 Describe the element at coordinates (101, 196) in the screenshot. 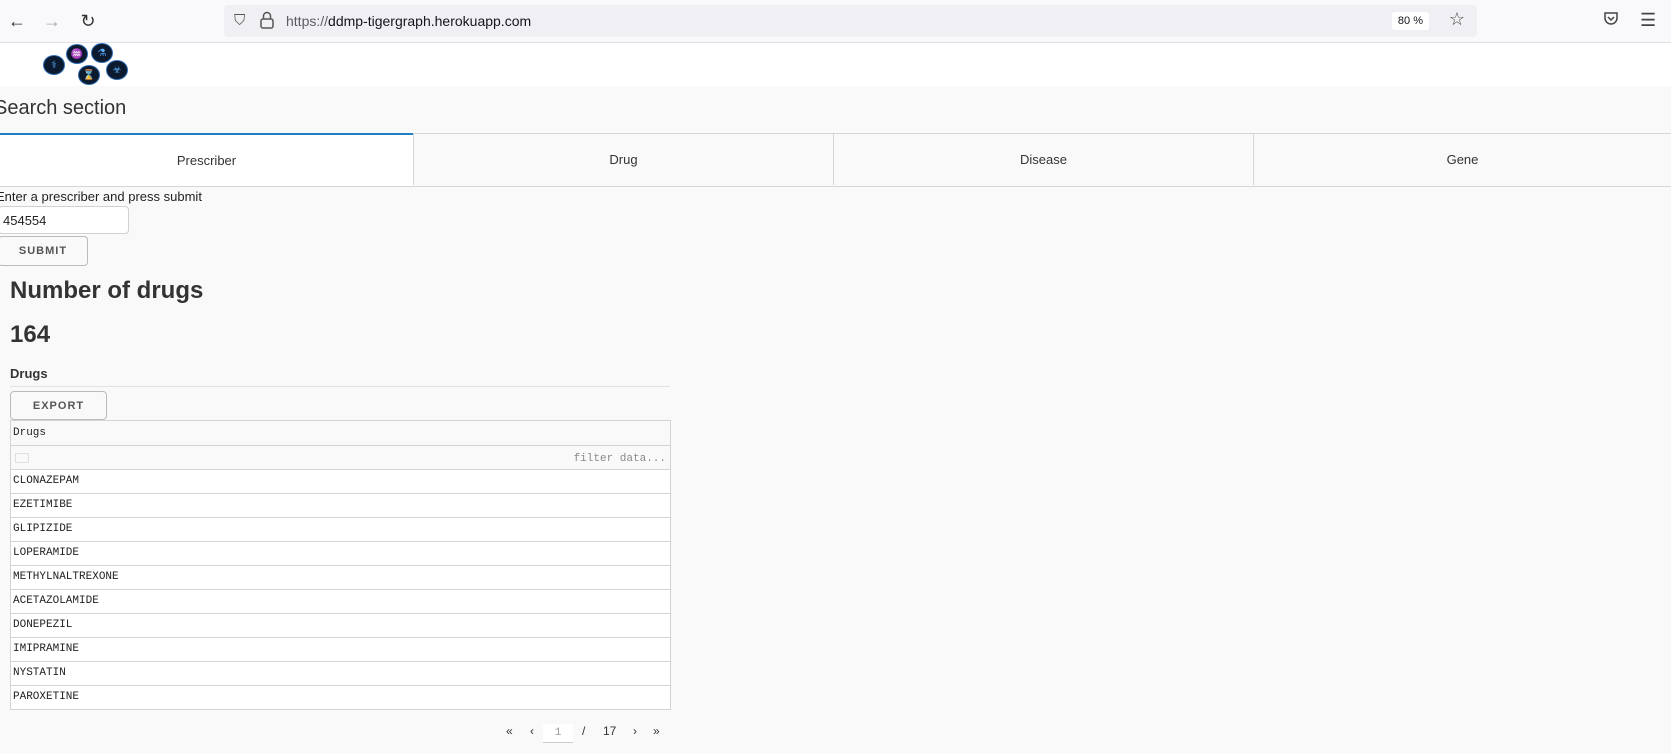

I see `prescriber-prompt-label: Enter a prescriber and press submit` at that location.